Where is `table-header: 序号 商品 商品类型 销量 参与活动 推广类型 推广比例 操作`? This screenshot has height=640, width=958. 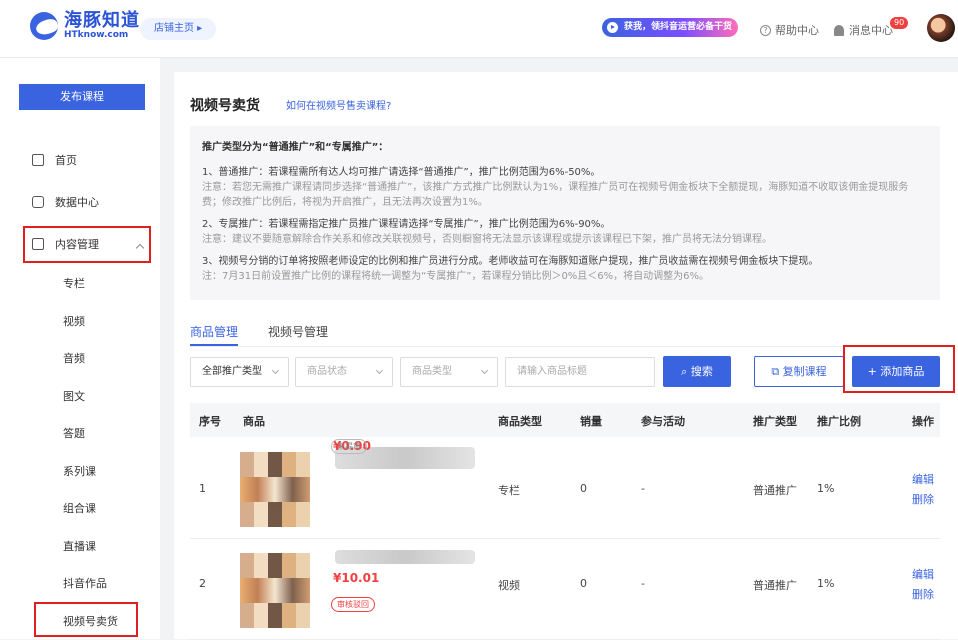
table-header: 序号 商品 商品类型 销量 参与活动 推广类型 推广比例 操作 is located at coordinates (565, 420).